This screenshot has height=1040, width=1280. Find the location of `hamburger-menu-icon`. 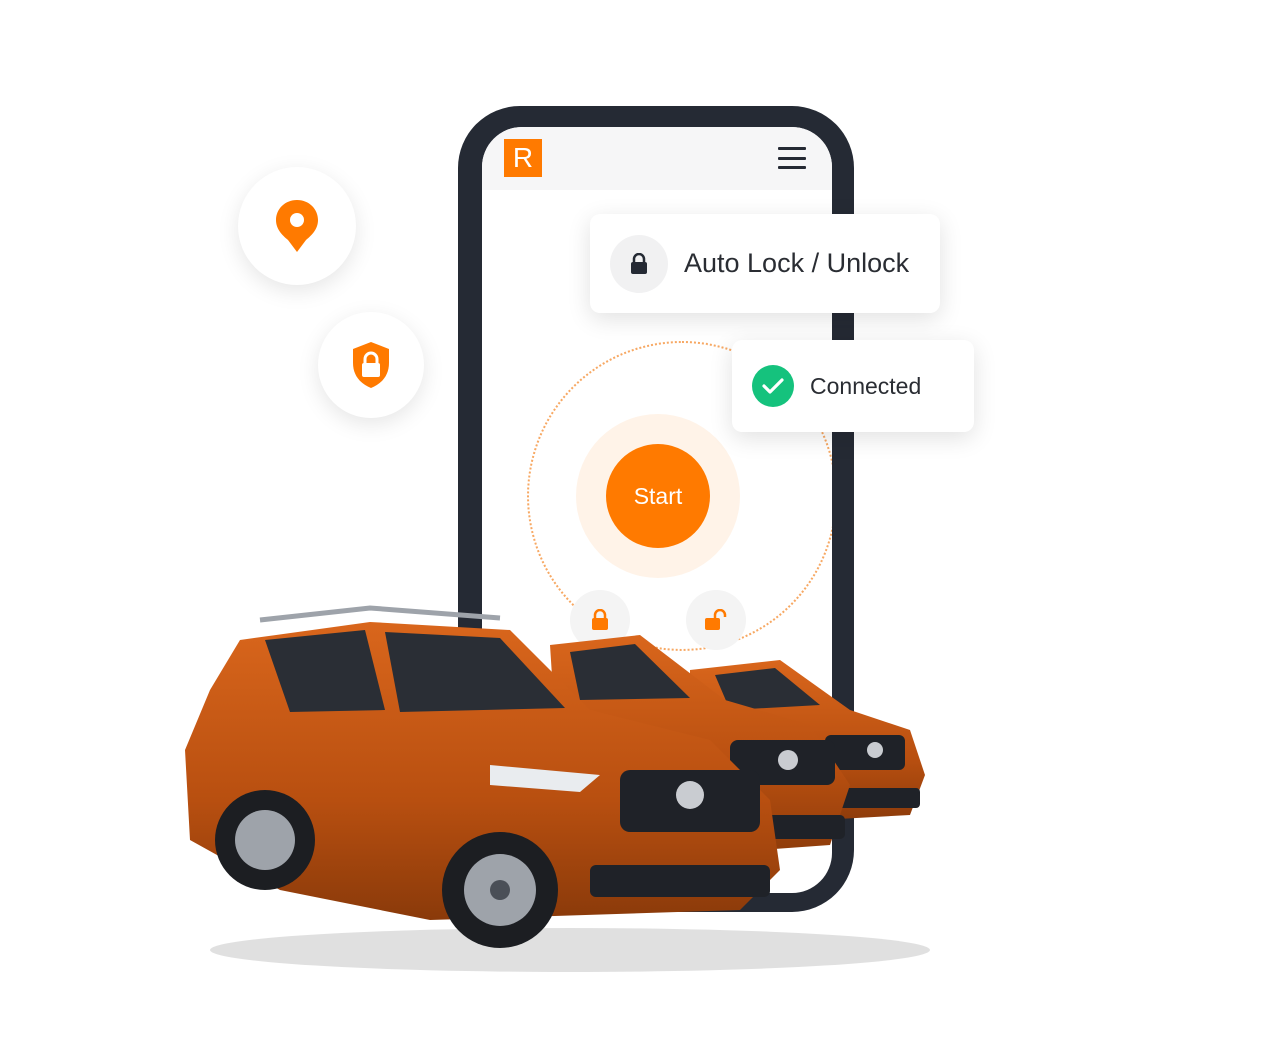

hamburger-menu-icon is located at coordinates (792, 158).